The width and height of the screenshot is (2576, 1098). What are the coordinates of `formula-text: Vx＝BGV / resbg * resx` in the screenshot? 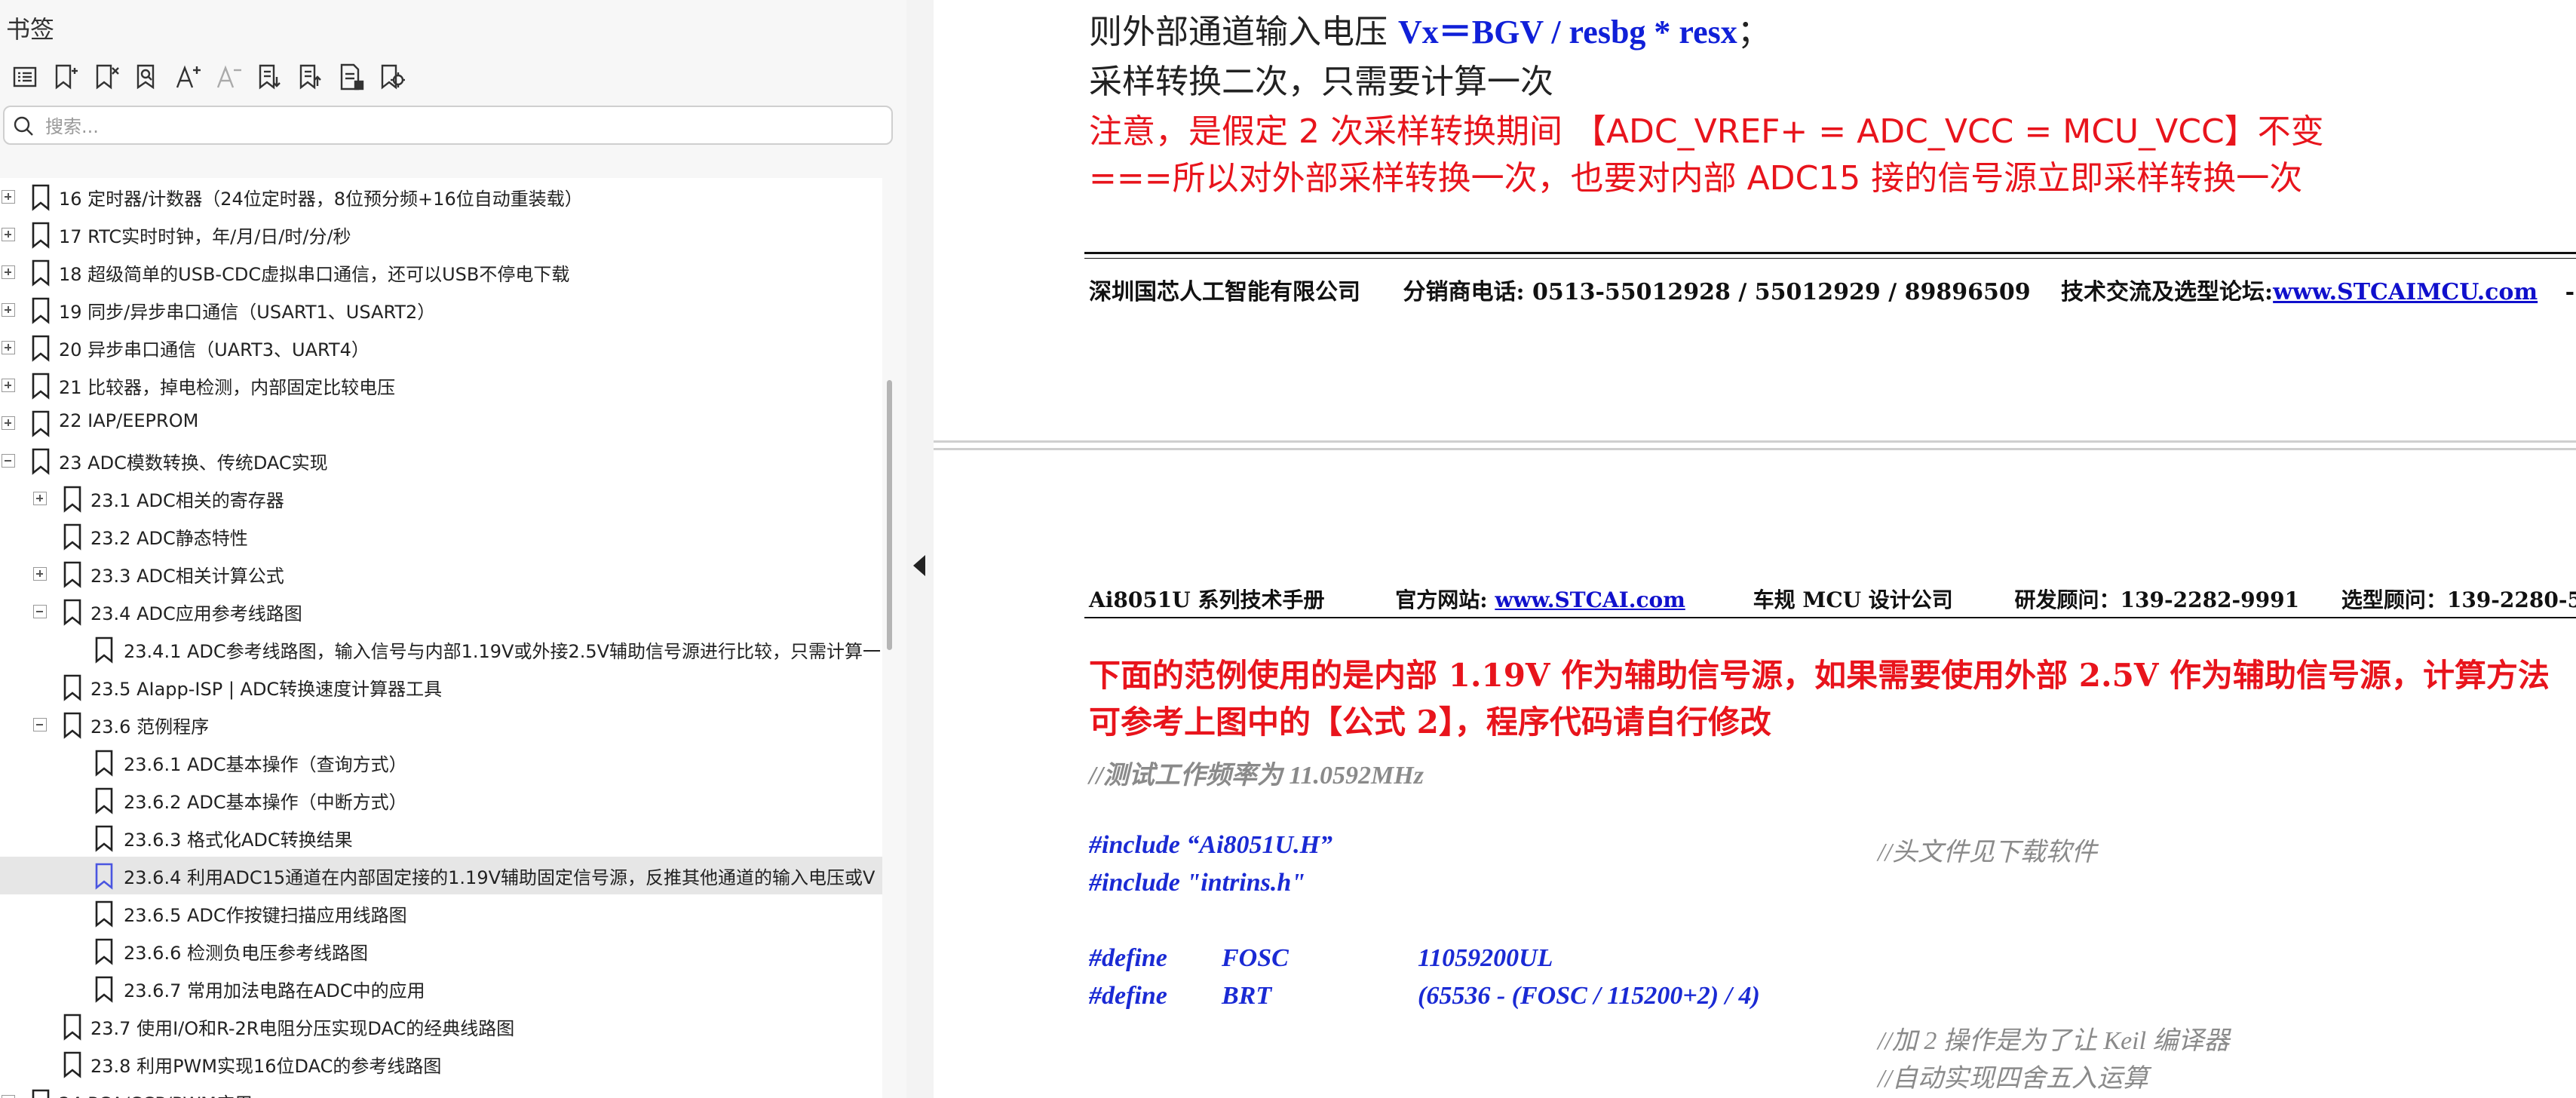 It's located at (1567, 32).